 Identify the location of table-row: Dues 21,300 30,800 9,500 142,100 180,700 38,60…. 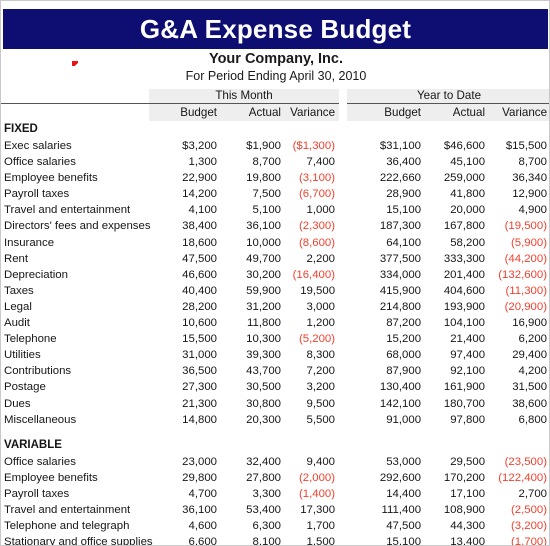
(275, 403).